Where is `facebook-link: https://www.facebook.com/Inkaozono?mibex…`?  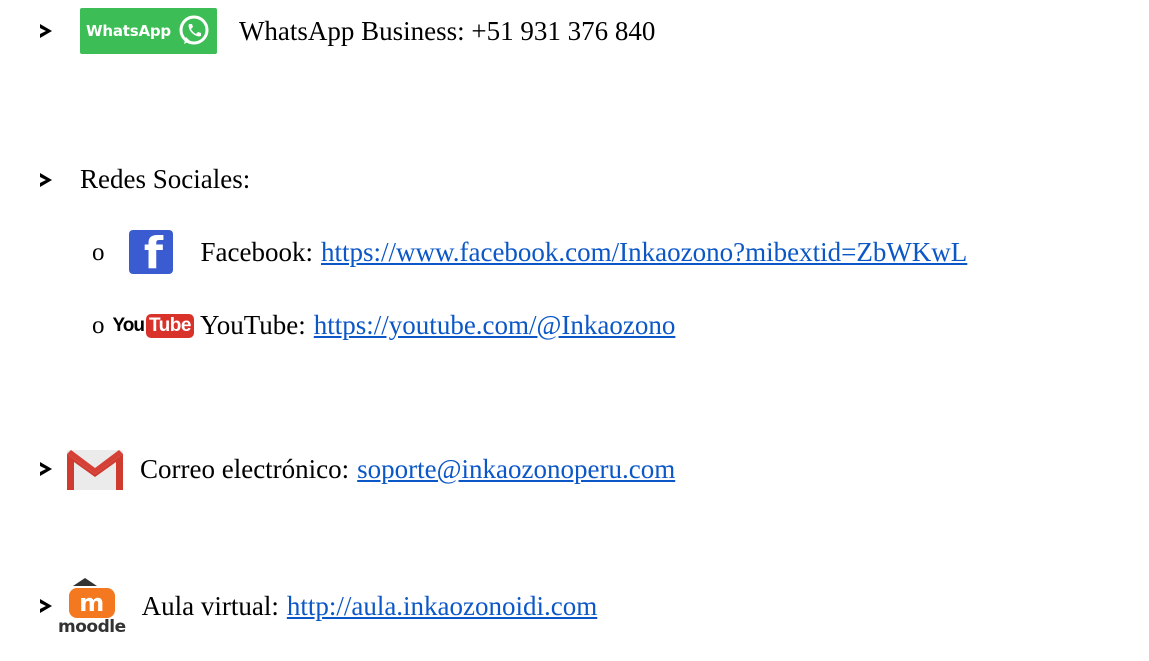 facebook-link: https://www.facebook.com/Inkaozono?mibex… is located at coordinates (644, 252).